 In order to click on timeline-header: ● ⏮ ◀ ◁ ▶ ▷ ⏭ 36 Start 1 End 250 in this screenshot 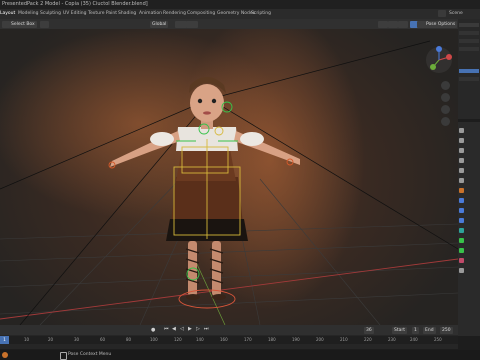, I will do `click(229, 330)`.